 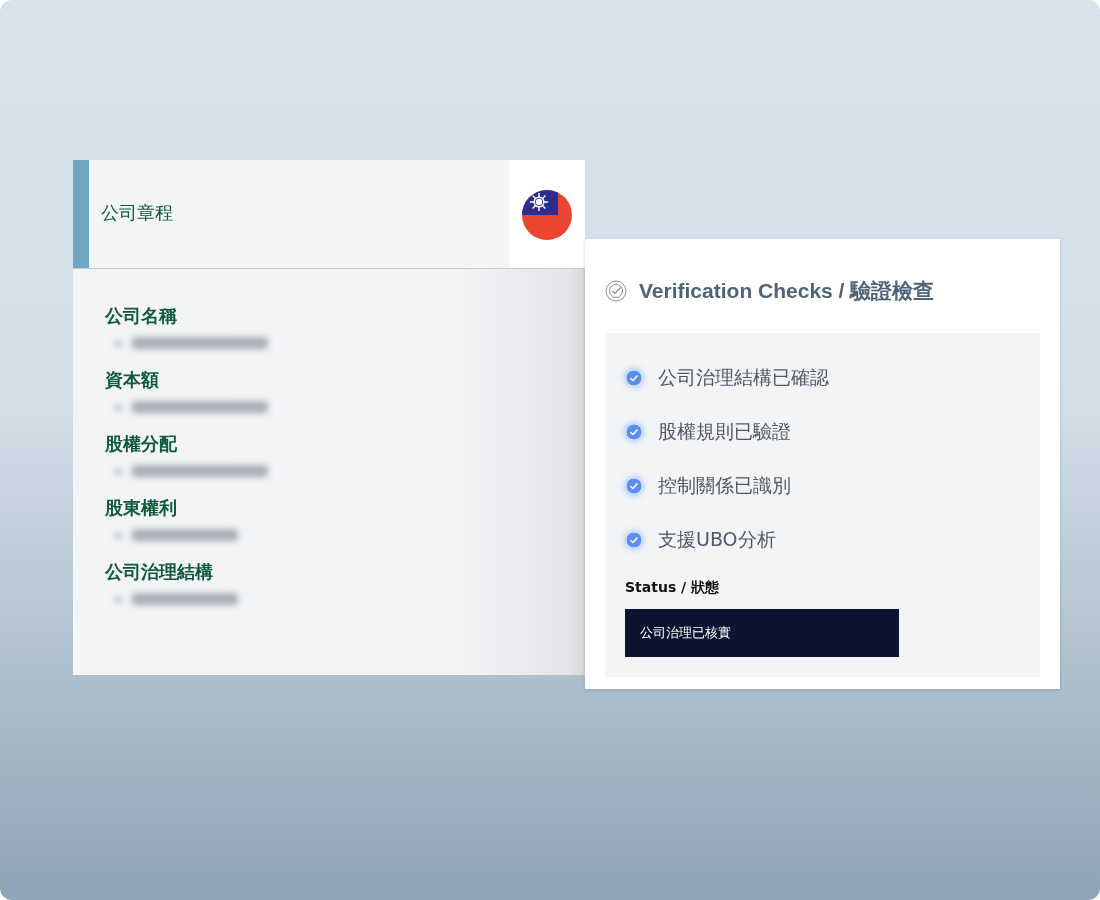 I want to click on field-label: 資本額, so click(x=132, y=380).